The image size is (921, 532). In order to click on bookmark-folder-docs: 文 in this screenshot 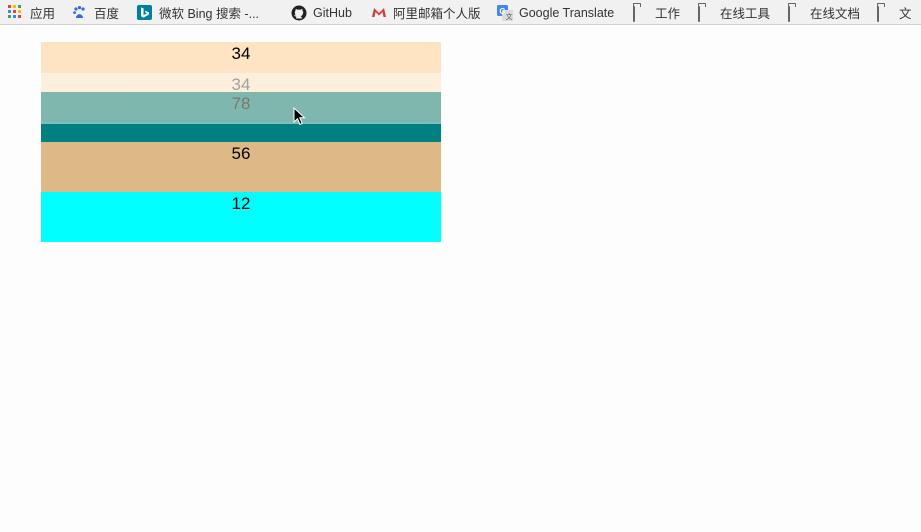, I will do `click(894, 12)`.